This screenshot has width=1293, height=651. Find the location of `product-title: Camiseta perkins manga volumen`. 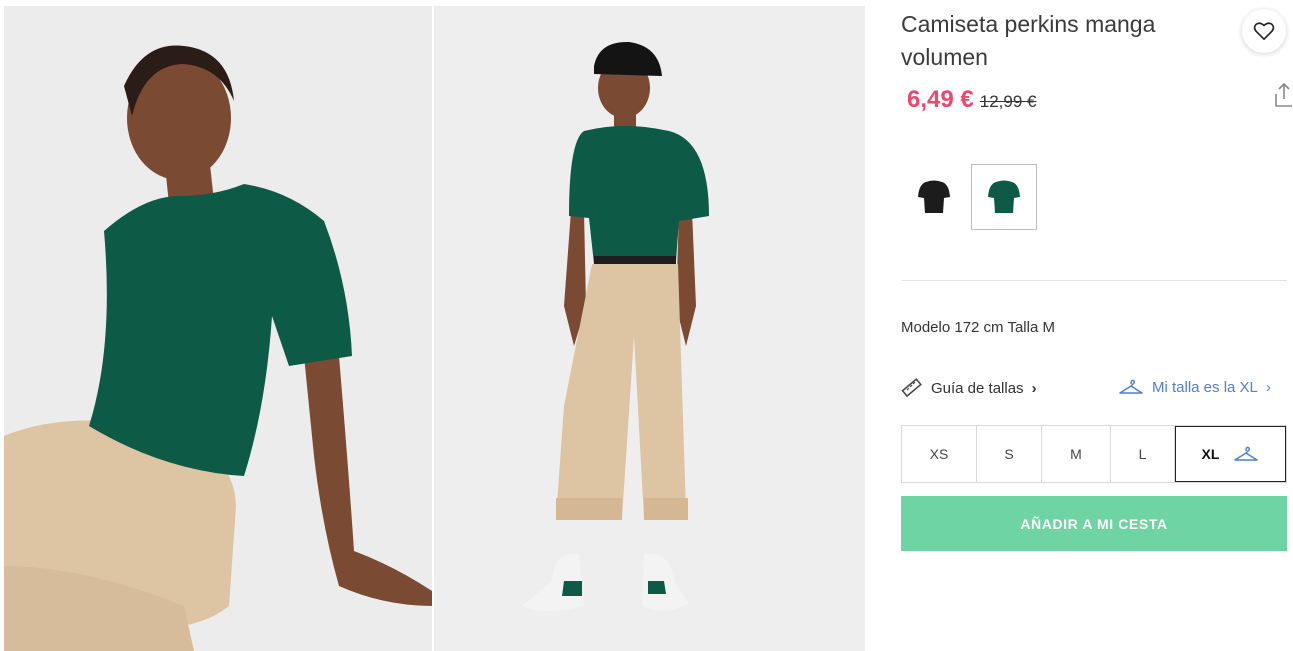

product-title: Camiseta perkins manga volumen is located at coordinates (1028, 40).